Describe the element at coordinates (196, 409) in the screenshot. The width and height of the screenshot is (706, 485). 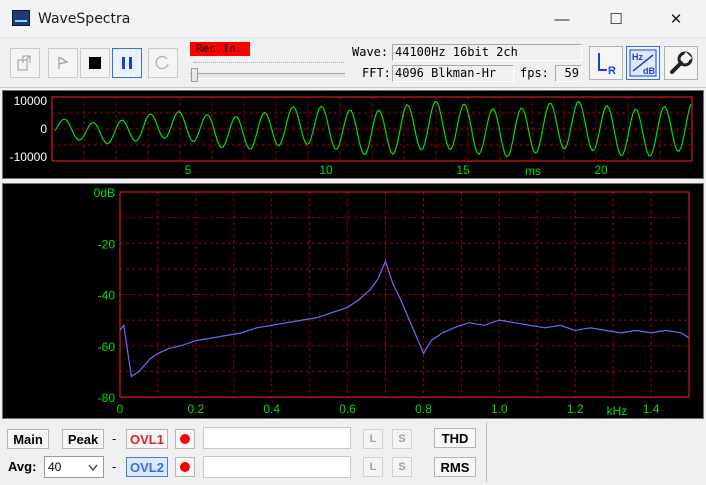
I see `spectrum-x-tick: 0.2` at that location.